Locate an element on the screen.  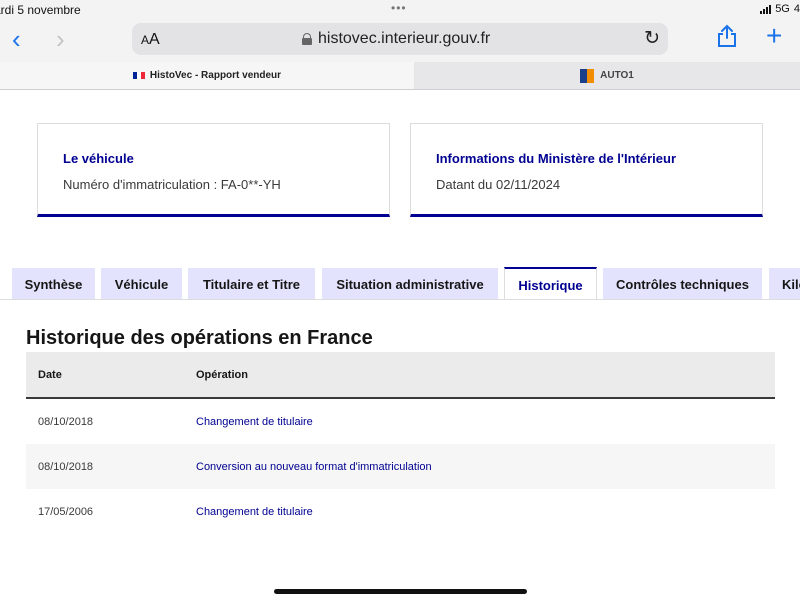
status-date: ardi 5 novembre is located at coordinates (40, 10).